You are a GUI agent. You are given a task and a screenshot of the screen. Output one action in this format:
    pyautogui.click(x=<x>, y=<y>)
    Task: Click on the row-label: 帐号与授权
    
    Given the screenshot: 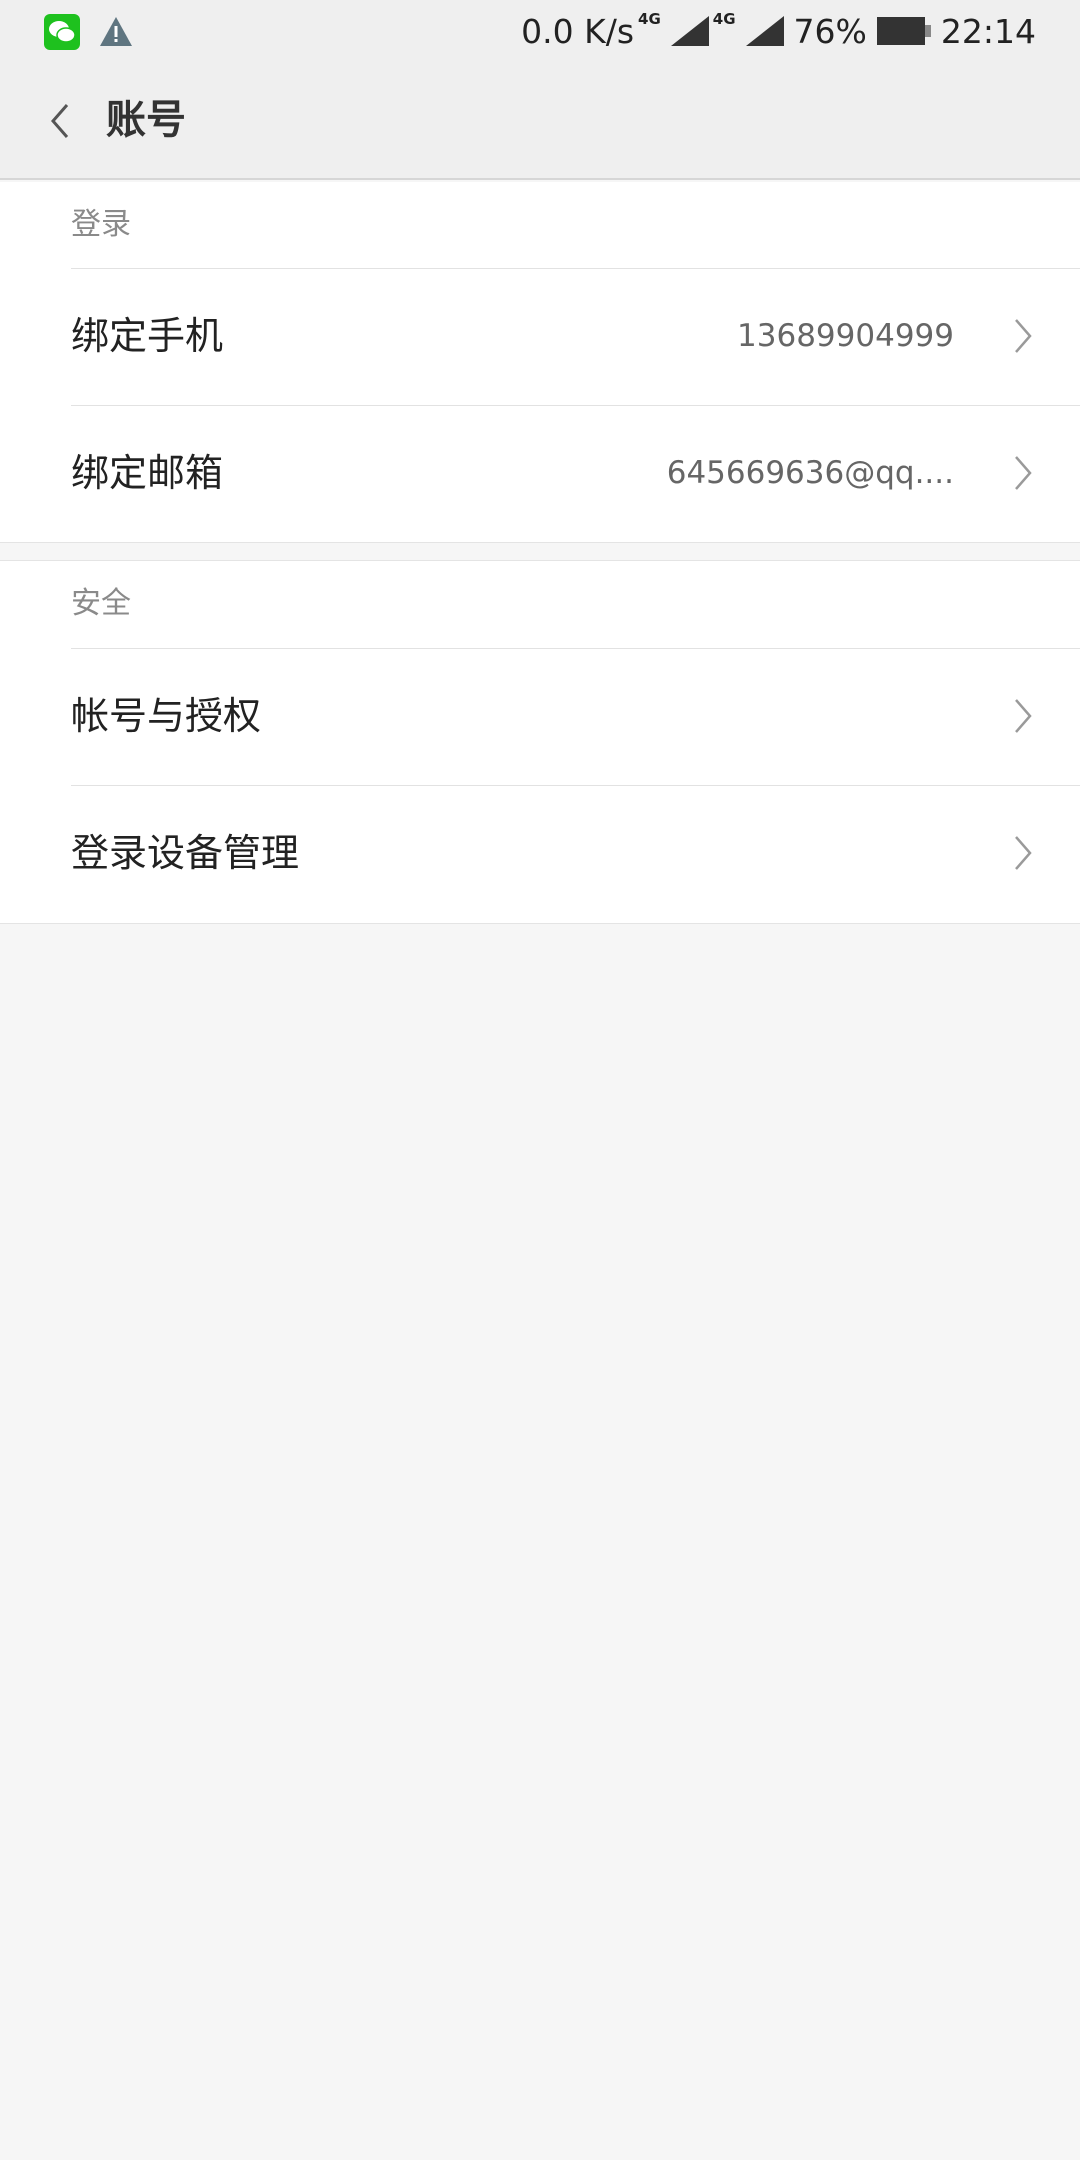 What is the action you would take?
    pyautogui.click(x=166, y=716)
    